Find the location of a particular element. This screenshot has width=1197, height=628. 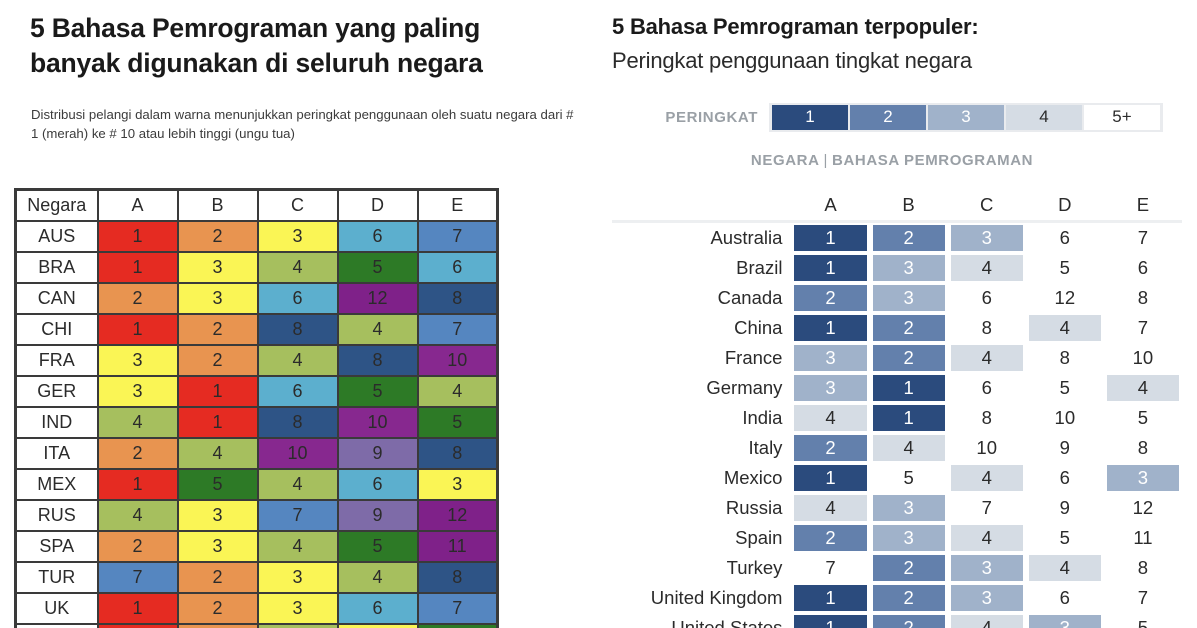

table-row: TUR 7 2 3 4 8 is located at coordinates (256, 577).